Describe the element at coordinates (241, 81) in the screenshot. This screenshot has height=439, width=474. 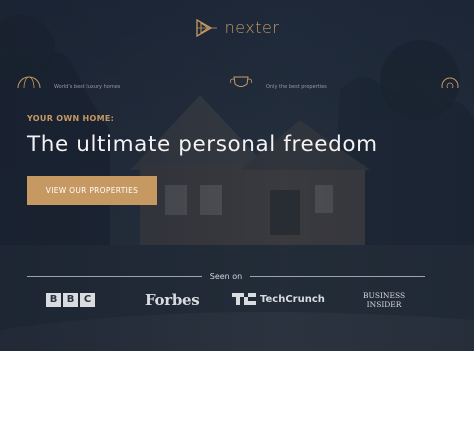
I see `trophy-icon` at that location.